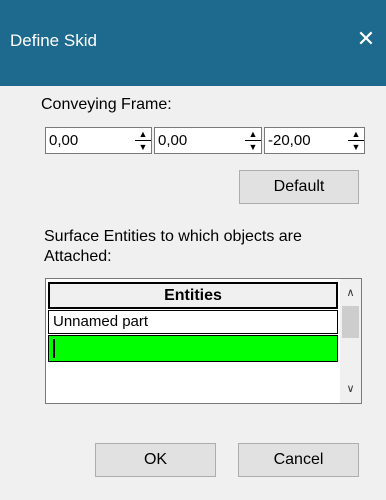  I want to click on scrollbar-thumb, so click(350, 322).